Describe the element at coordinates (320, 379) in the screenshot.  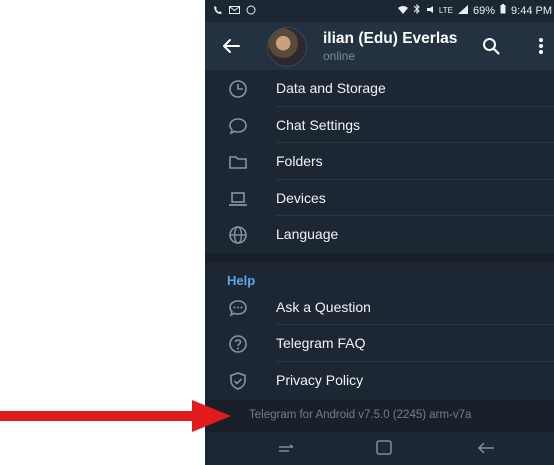
I see `menu-item-label: Privacy Policy` at that location.